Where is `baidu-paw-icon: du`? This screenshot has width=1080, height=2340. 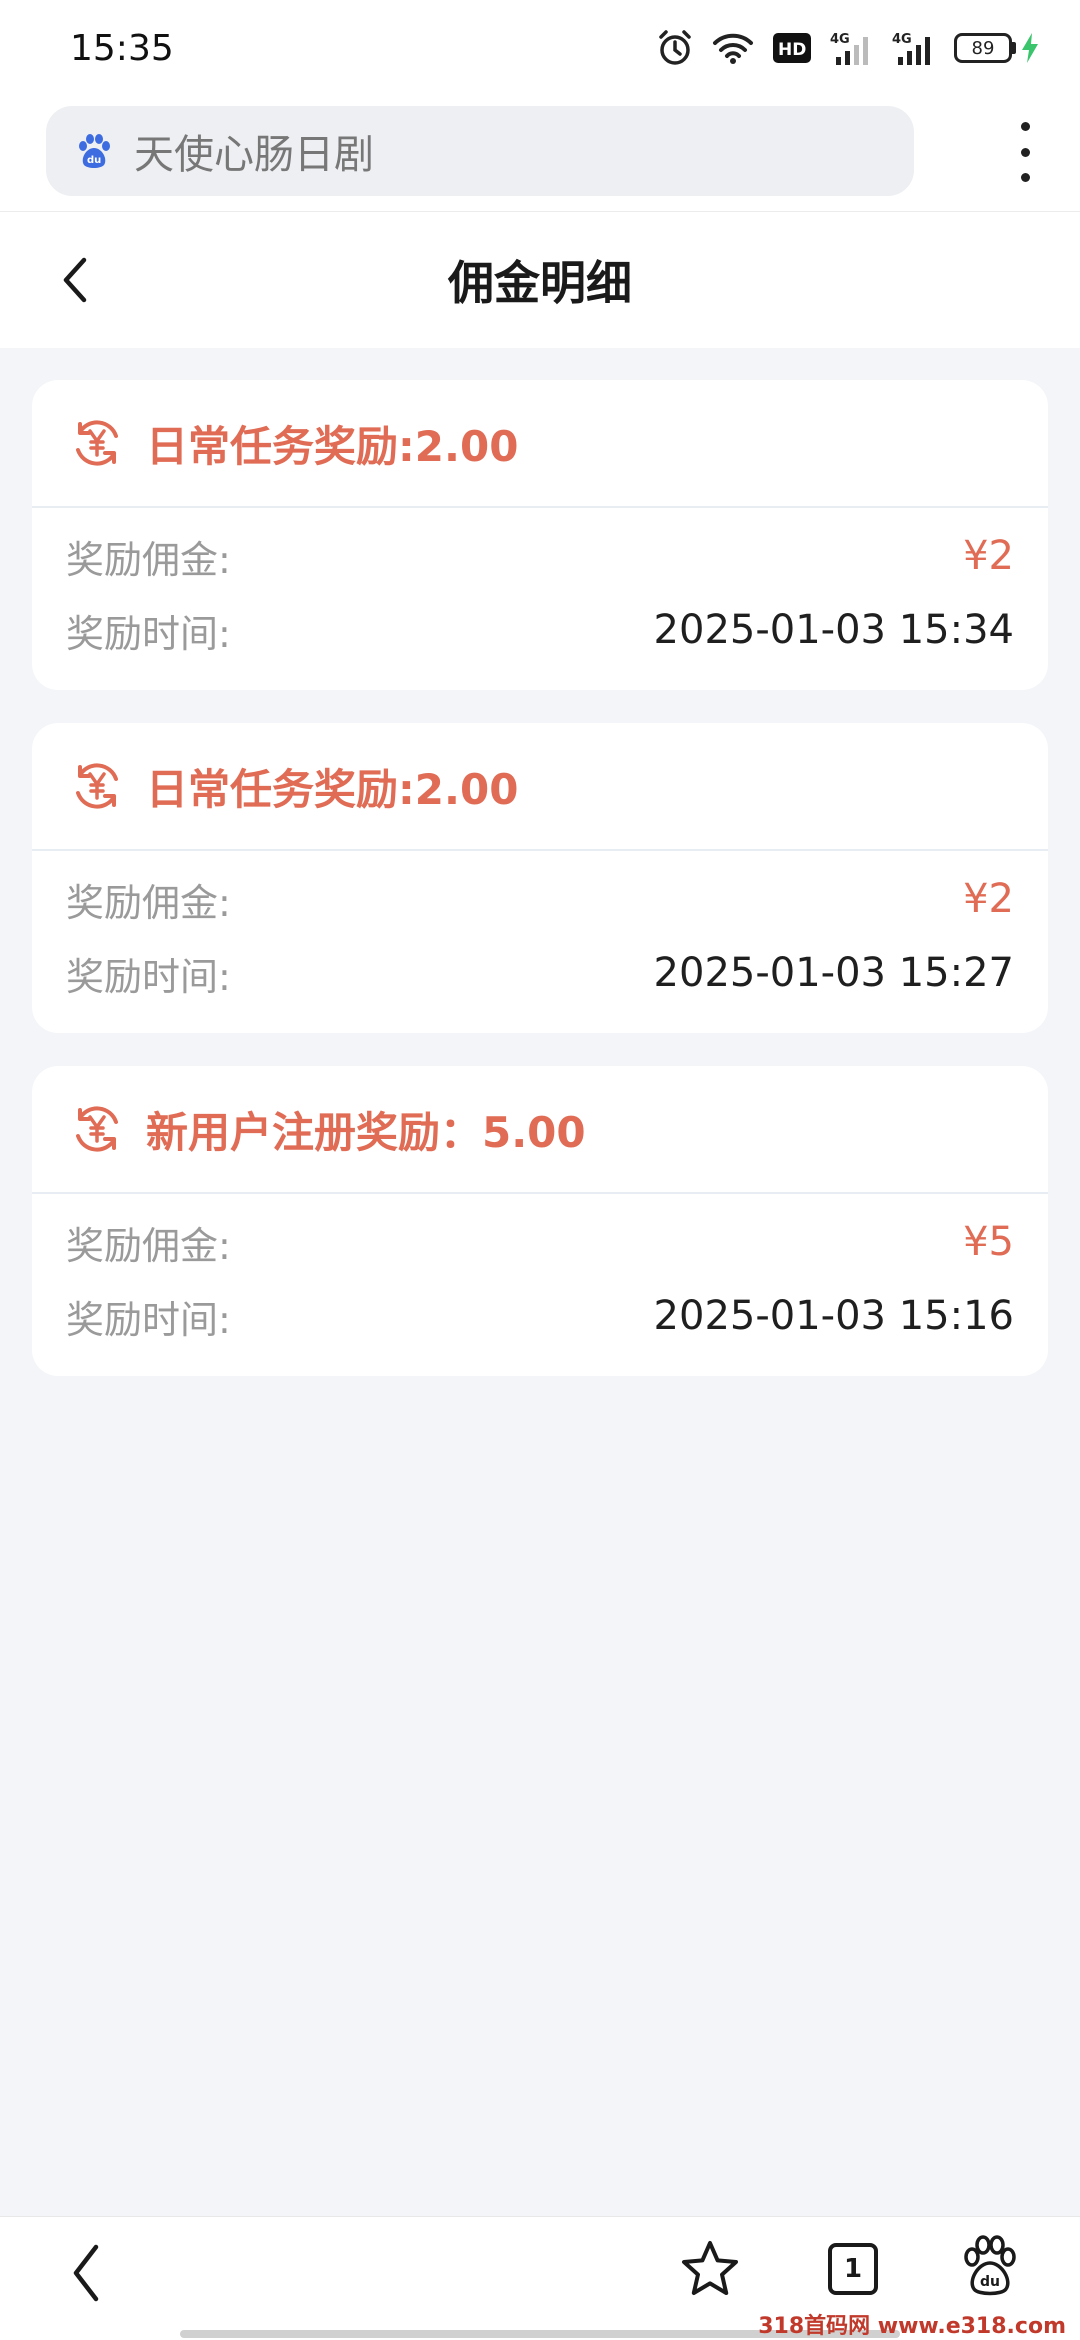 baidu-paw-icon: du is located at coordinates (94, 151).